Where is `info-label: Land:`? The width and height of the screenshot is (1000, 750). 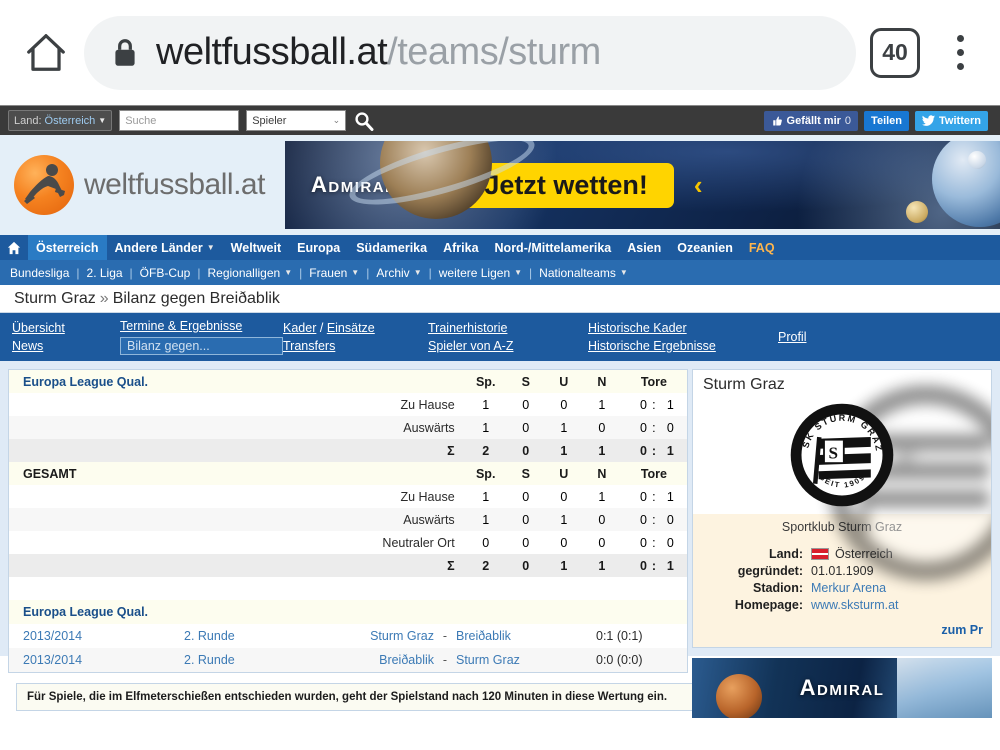 info-label: Land: is located at coordinates (785, 554).